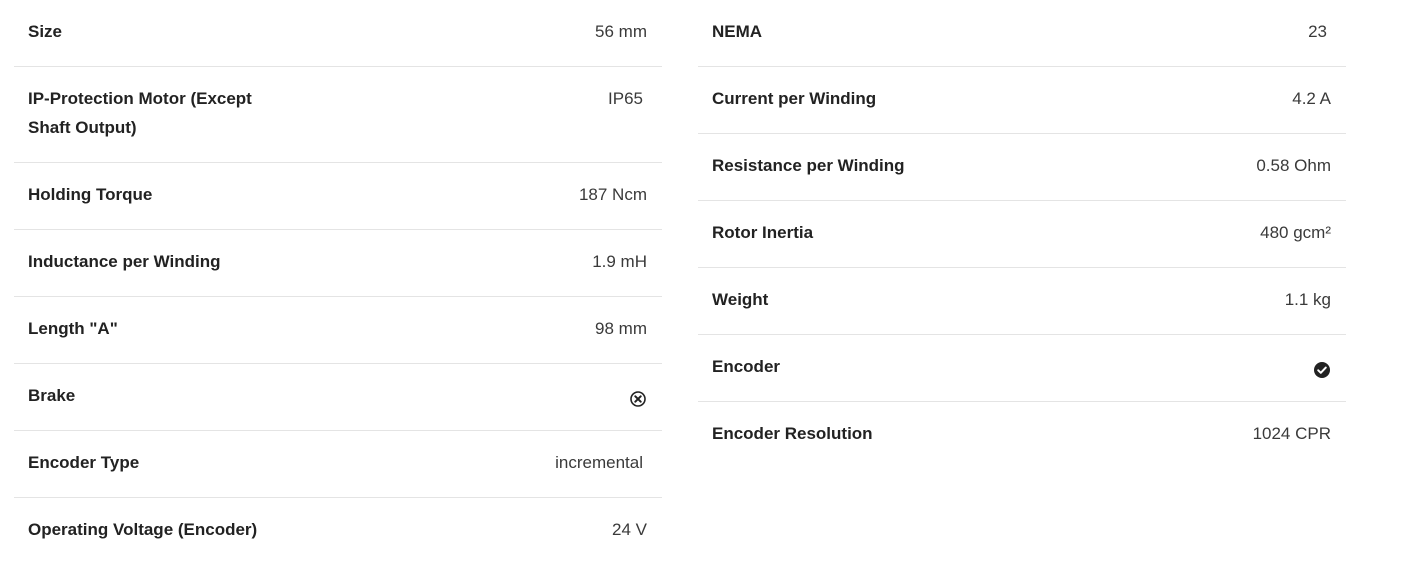  I want to click on spec-label: Encoder Resolution, so click(792, 433).